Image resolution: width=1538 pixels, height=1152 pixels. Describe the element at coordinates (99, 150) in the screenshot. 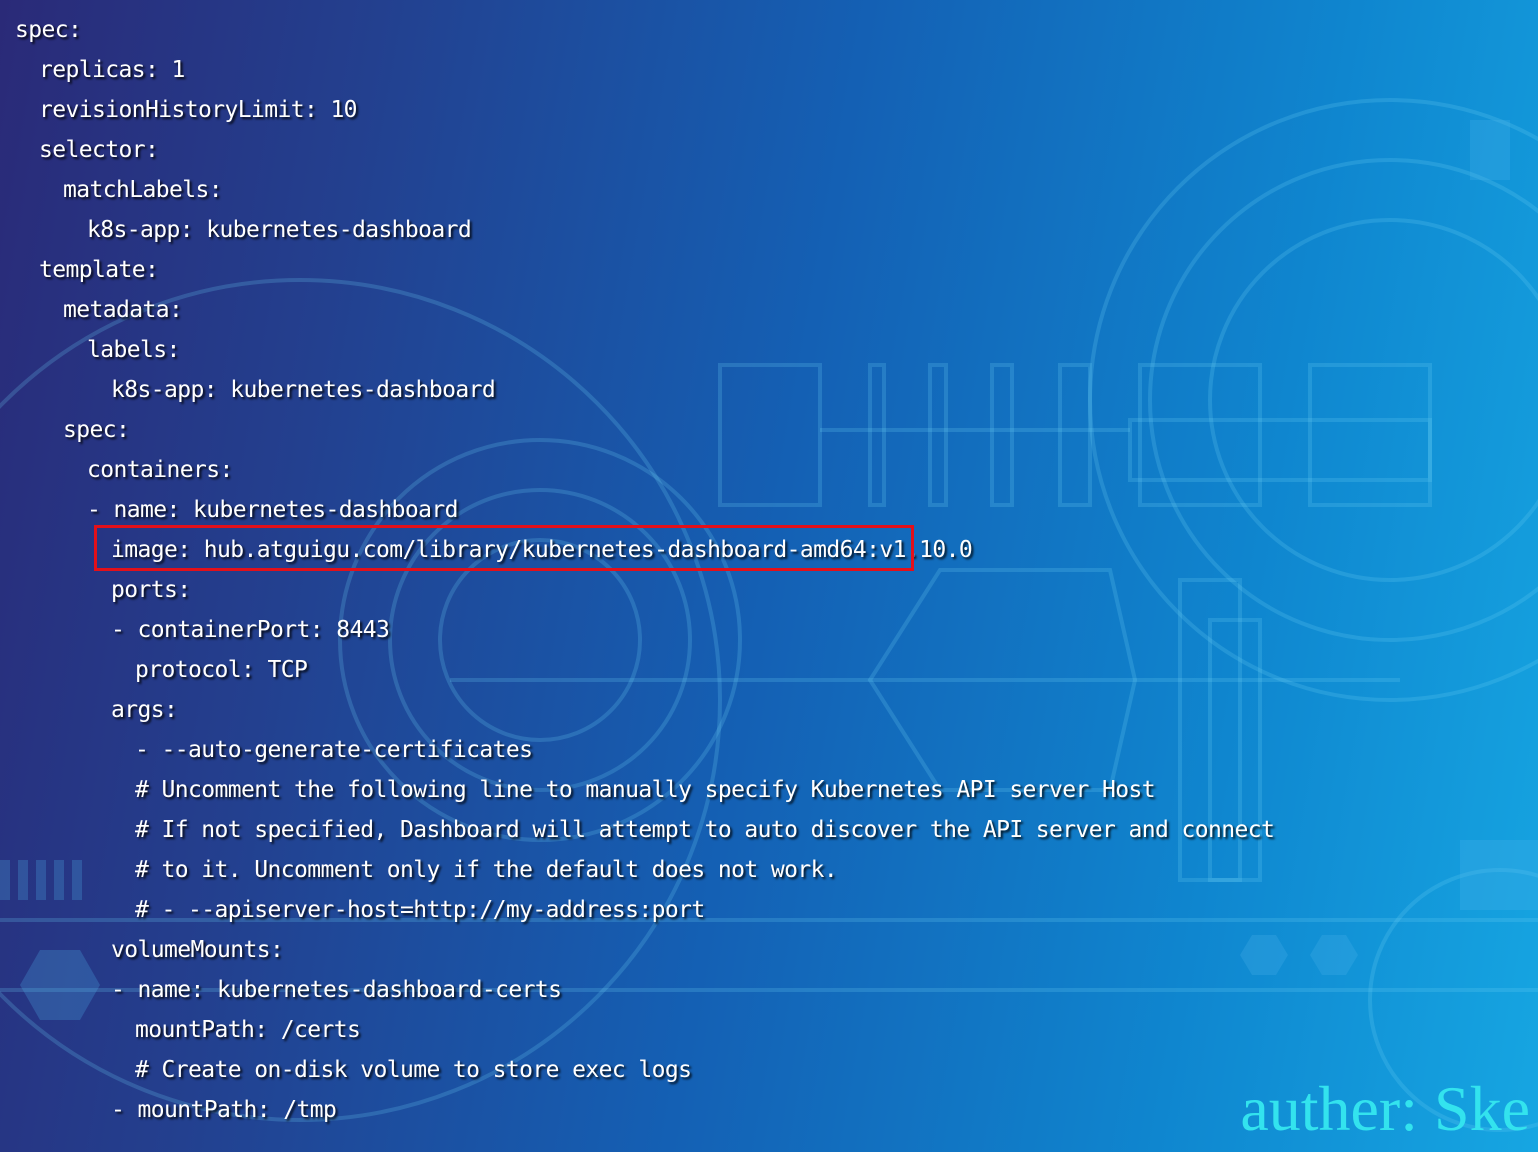

I see `code-line: selector:` at that location.